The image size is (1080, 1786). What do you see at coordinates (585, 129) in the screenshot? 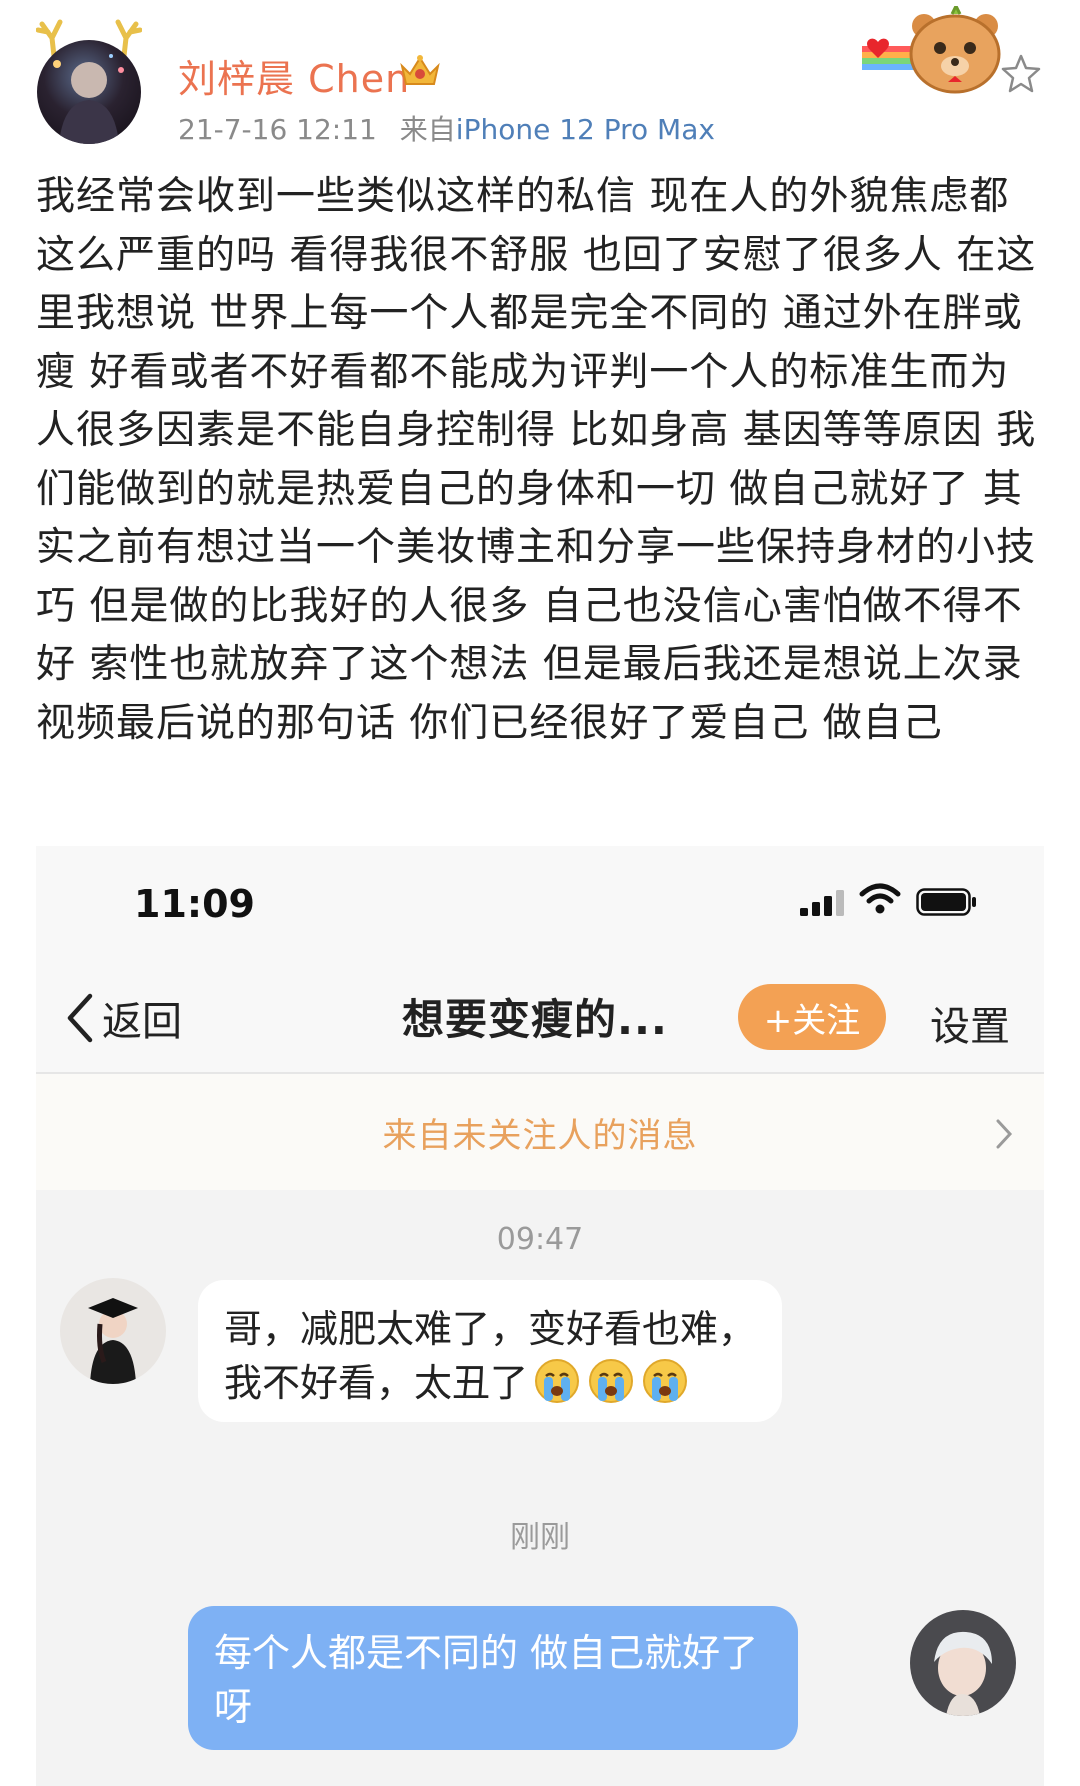
I see `source-device: iPhone 12 Pro Max` at bounding box center [585, 129].